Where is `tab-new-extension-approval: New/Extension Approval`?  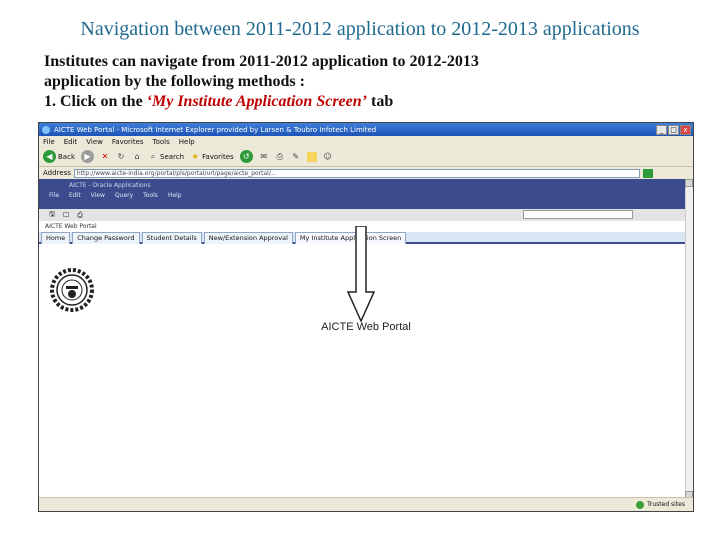
tab-new-extension-approval: New/Extension Approval is located at coordinates (248, 238).